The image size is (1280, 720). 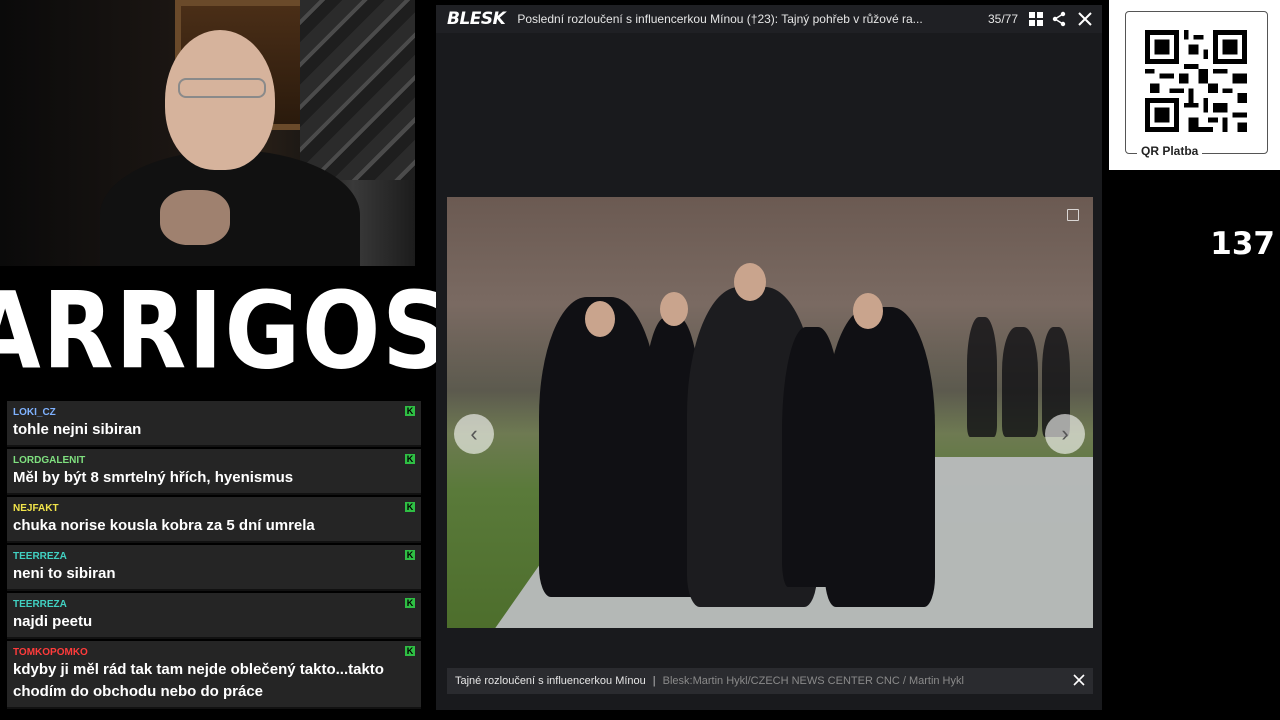 I want to click on chat-text: Měl by být 8 smrtelný hřích, hyenismus, so click(x=153, y=477).